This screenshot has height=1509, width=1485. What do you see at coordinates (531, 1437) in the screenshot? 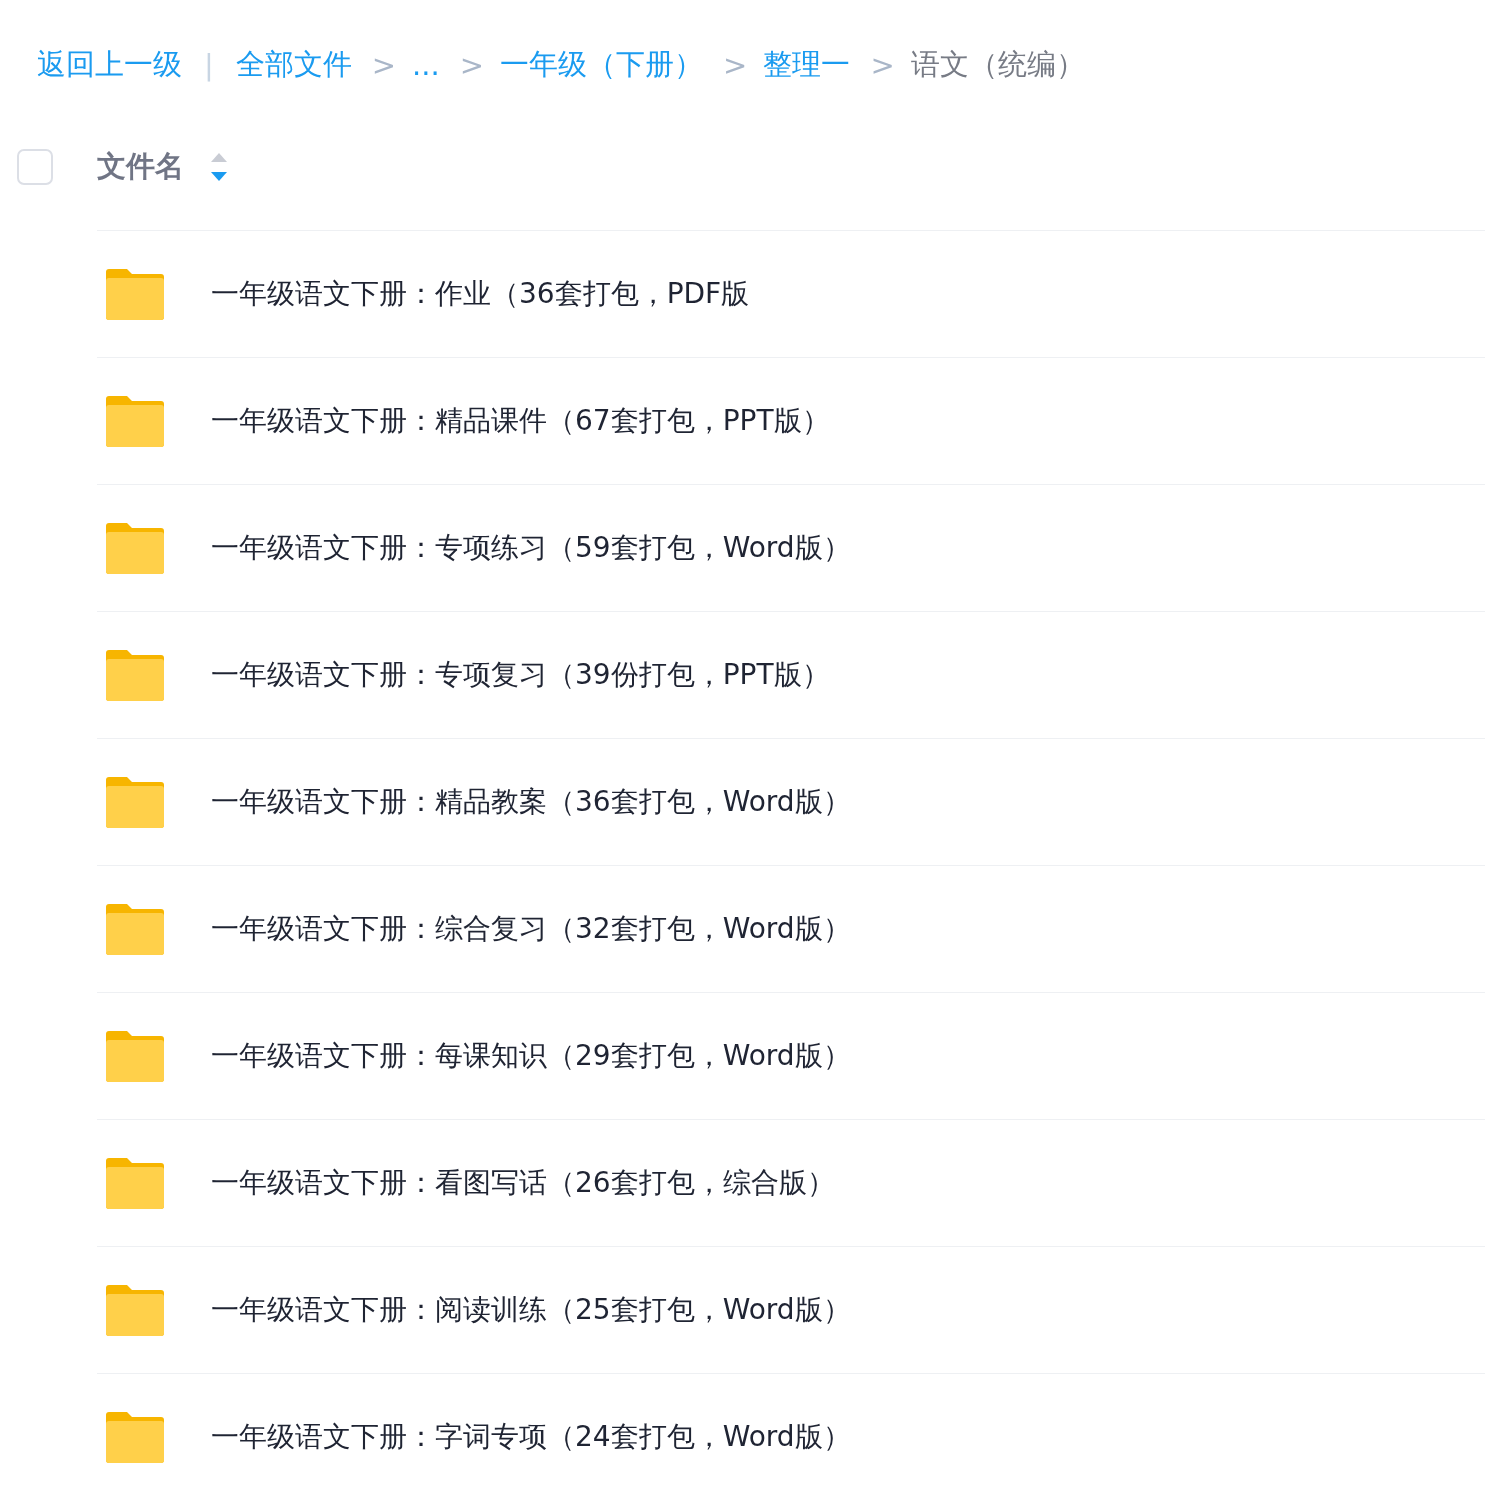
I see `file-name: 一年级语文下册：字词专项（24套打包，Word版）` at bounding box center [531, 1437].